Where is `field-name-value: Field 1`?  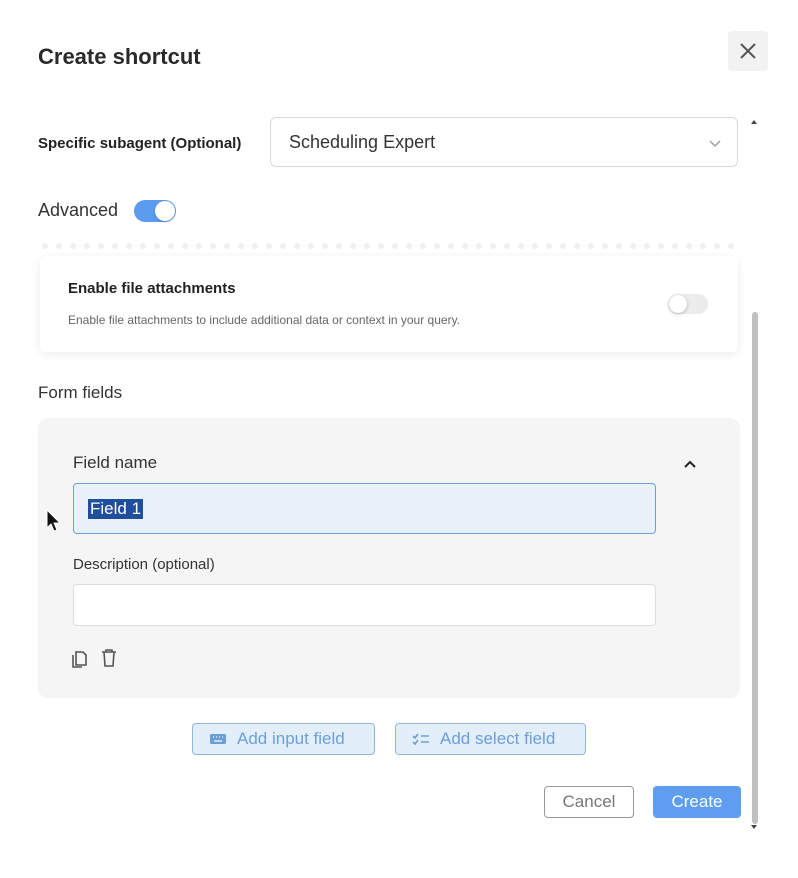 field-name-value: Field 1 is located at coordinates (116, 508).